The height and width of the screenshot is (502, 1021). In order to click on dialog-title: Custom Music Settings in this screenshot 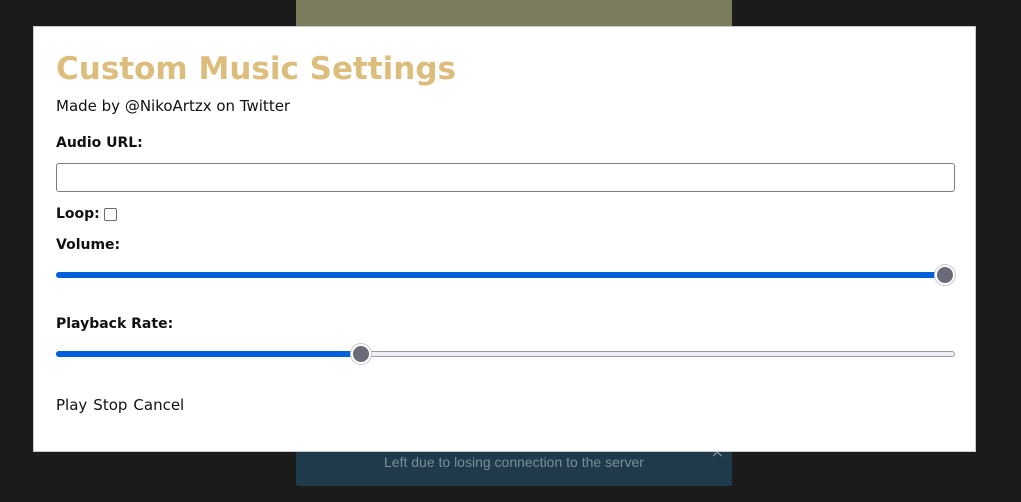, I will do `click(256, 69)`.